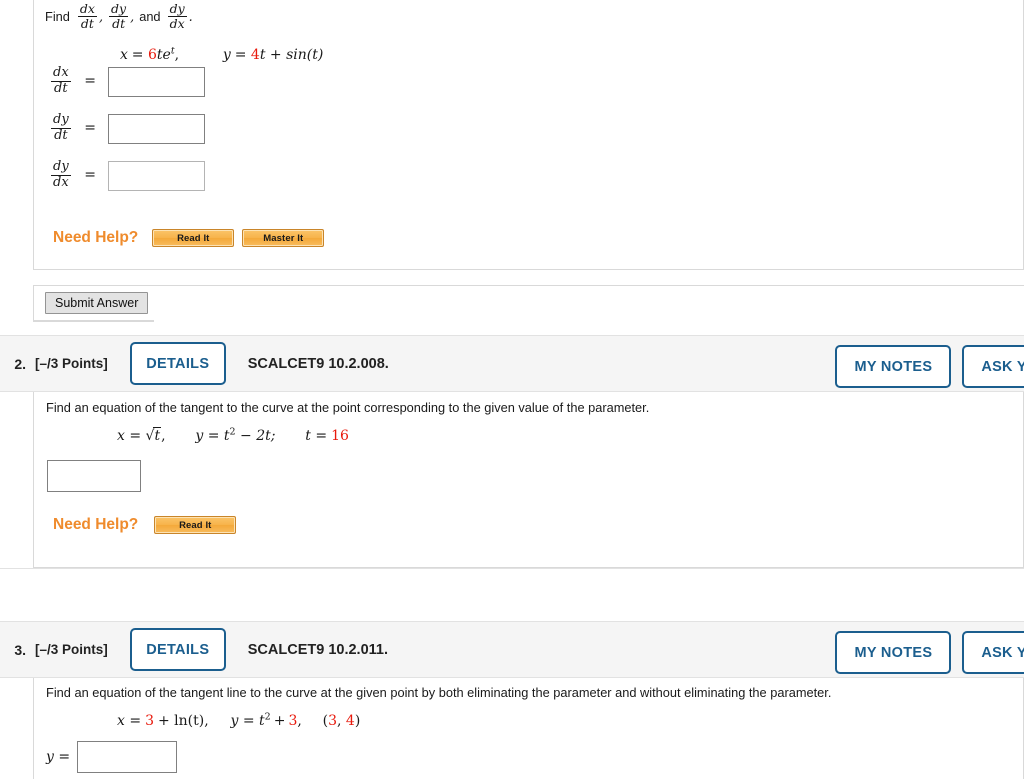 The width and height of the screenshot is (1024, 779). I want to click on question-2-equations: x = √t, y = t2 − 2t; t = 16, so click(233, 435).